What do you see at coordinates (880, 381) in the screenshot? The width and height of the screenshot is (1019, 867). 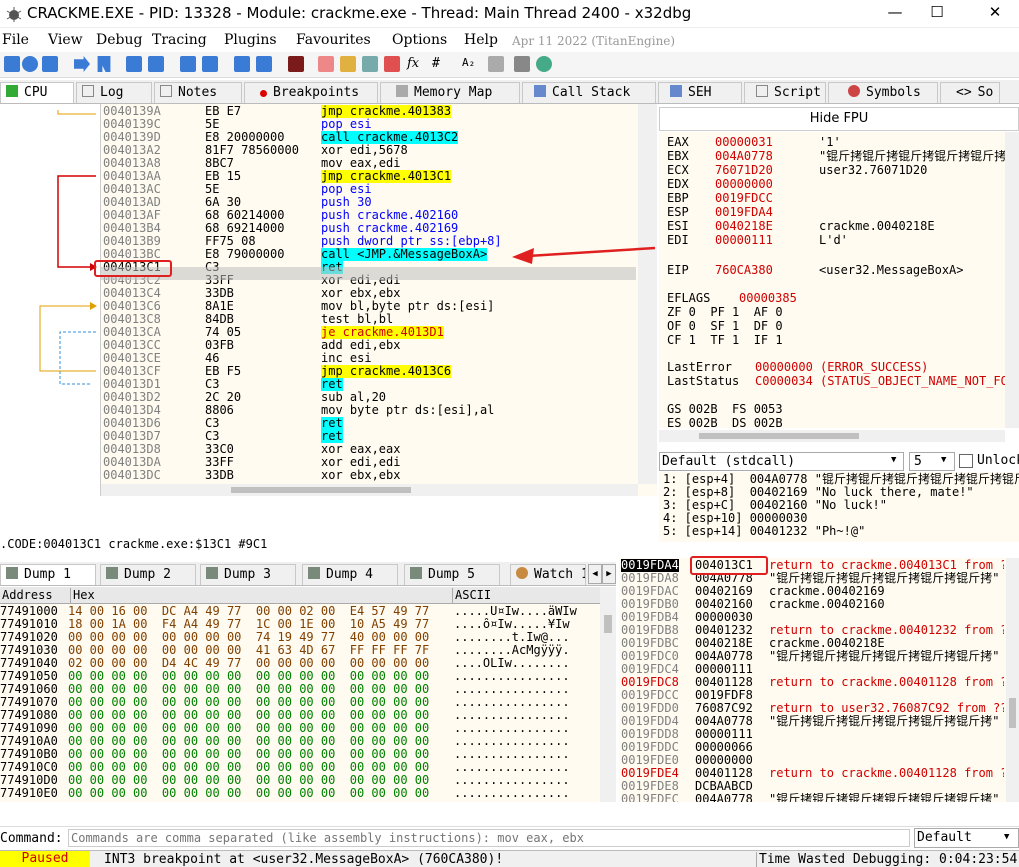 I see `laststatus-value: C0000034 (STATUS_OBJECT_NAME_NOT_FOUND)` at bounding box center [880, 381].